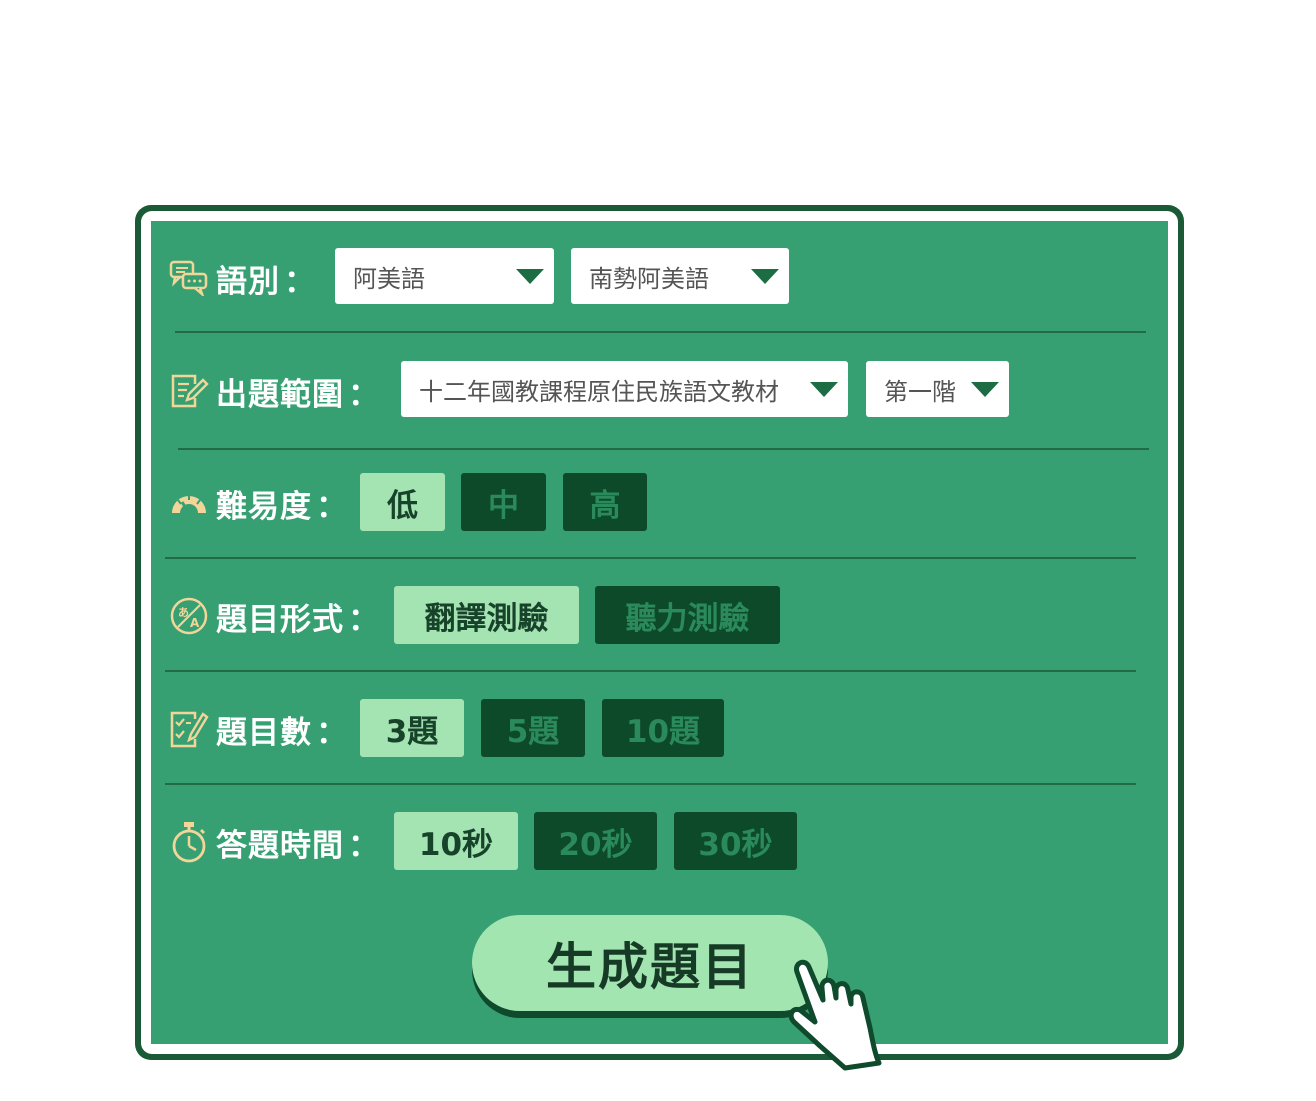  I want to click on checklist-pencil-icon, so click(189, 729).